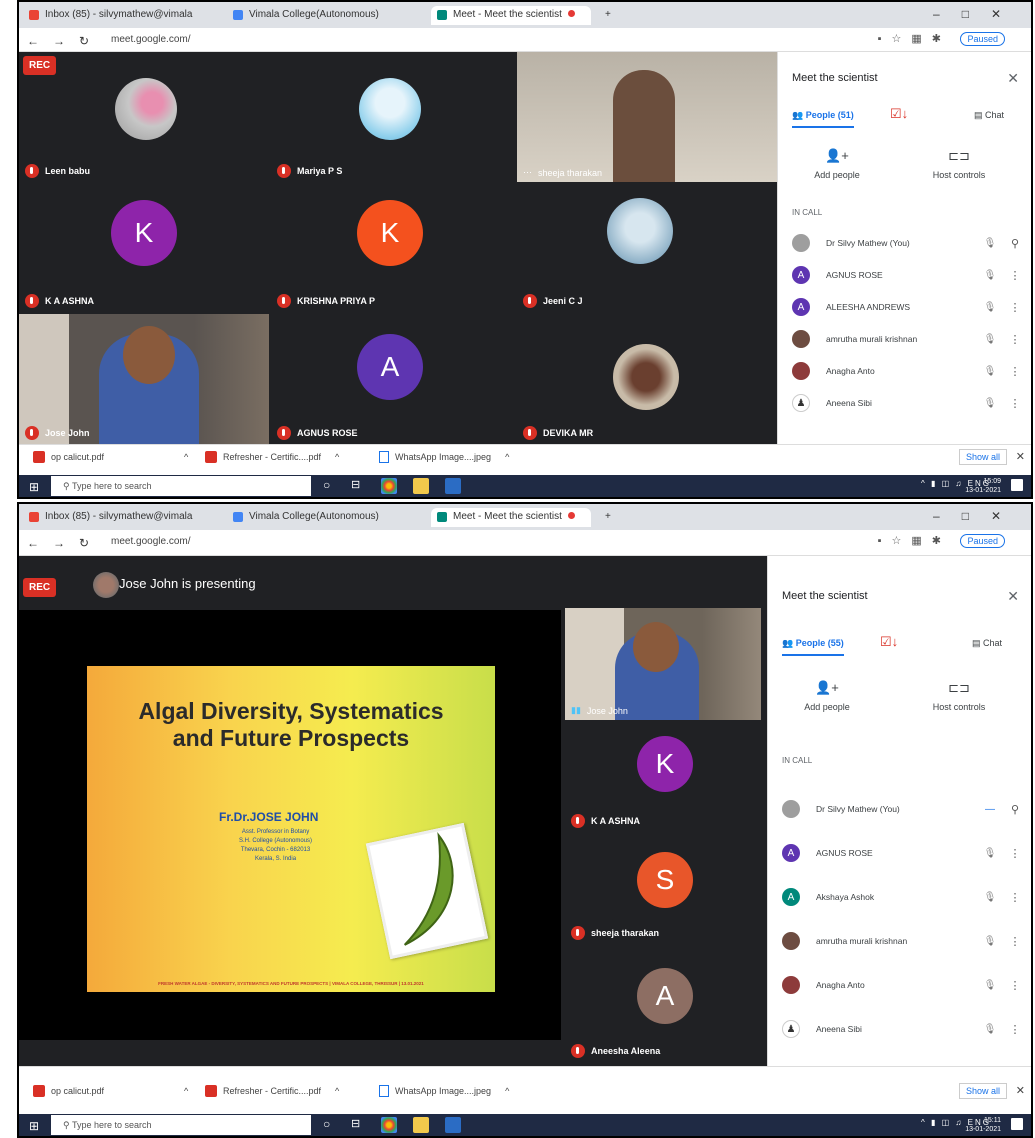 Image resolution: width=1035 pixels, height=1138 pixels. Describe the element at coordinates (663, 890) in the screenshot. I see `participant-tile: S sheeja tharakan` at that location.